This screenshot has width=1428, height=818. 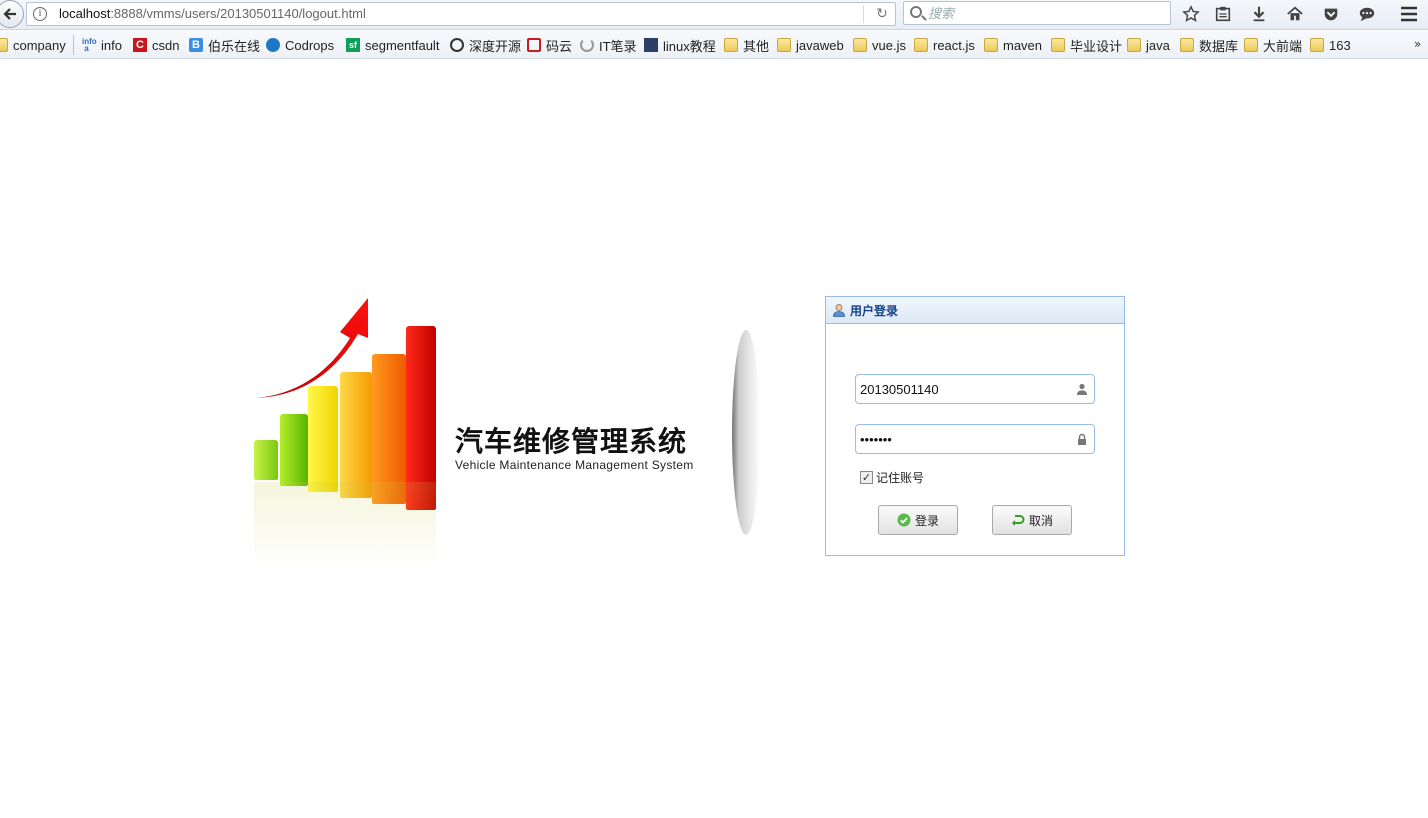 What do you see at coordinates (392, 45) in the screenshot?
I see `bookmark-segmentfault: sf segmentfault` at bounding box center [392, 45].